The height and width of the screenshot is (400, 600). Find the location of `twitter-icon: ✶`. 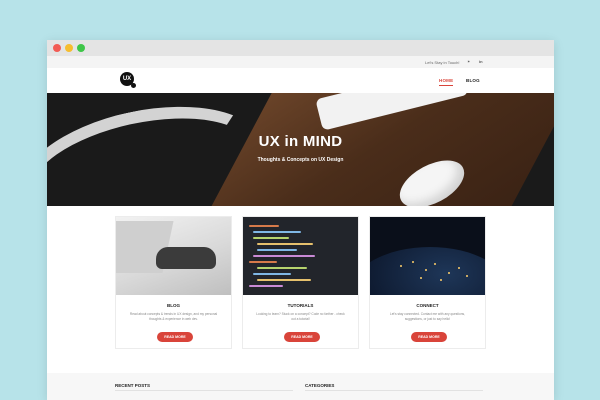

twitter-icon: ✶ is located at coordinates (468, 61).